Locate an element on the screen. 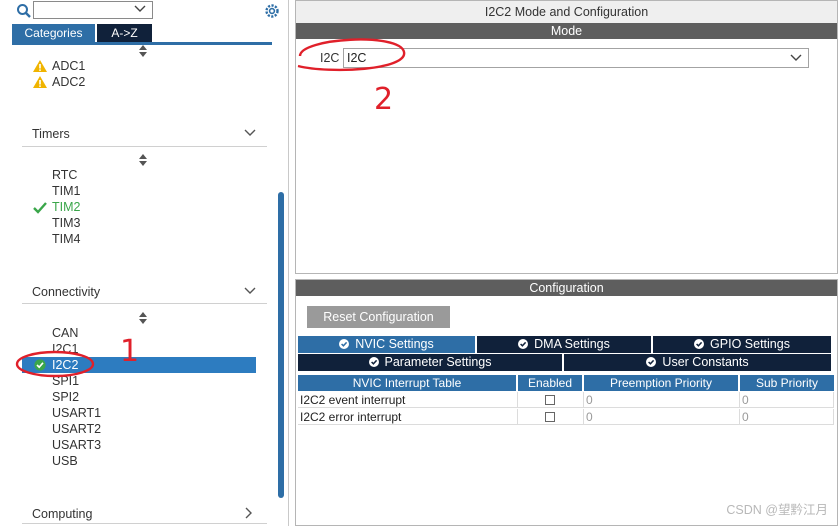 The image size is (840, 526). configuration-header: Configuration is located at coordinates (566, 288).